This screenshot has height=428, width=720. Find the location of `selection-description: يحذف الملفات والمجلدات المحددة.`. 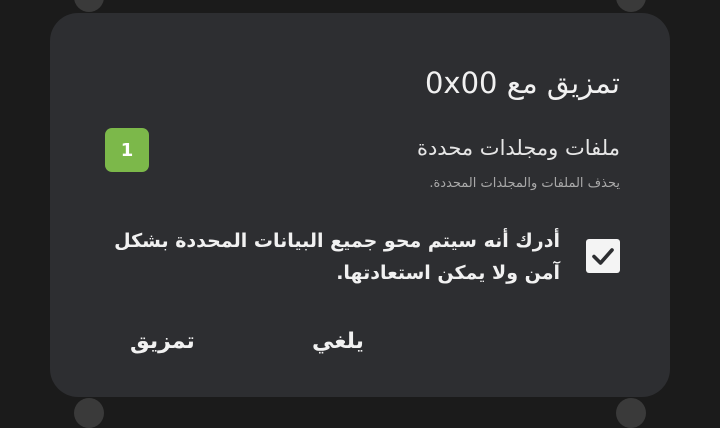

selection-description: يحذف الملفات والمجلدات المحددة. is located at coordinates (524, 183).